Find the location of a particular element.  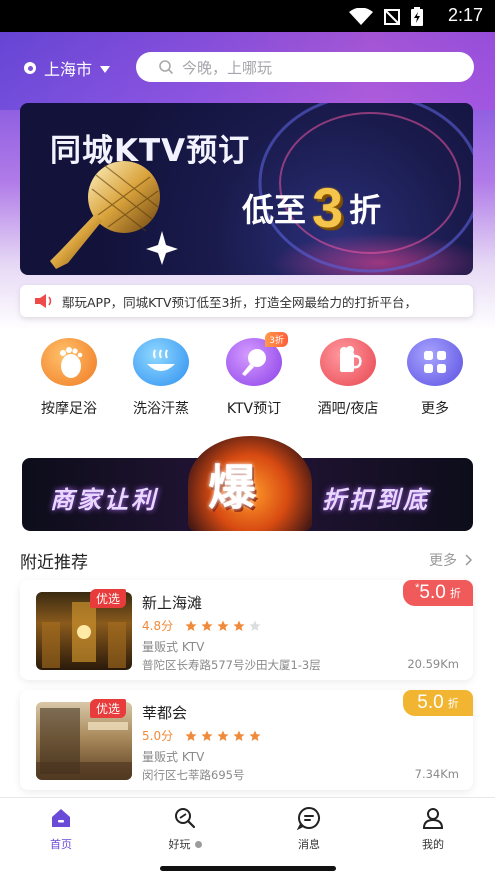

no-sim-icon is located at coordinates (392, 16).